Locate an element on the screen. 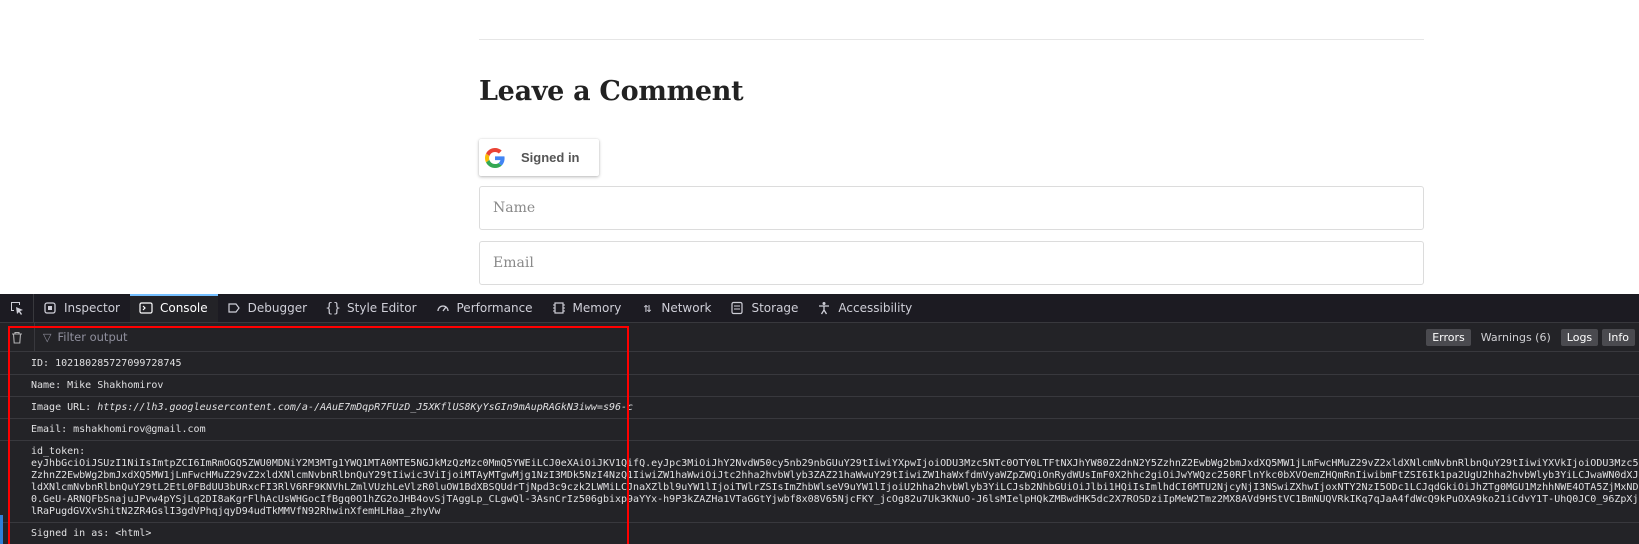 The image size is (1639, 544). tab-label: Memory is located at coordinates (597, 308).